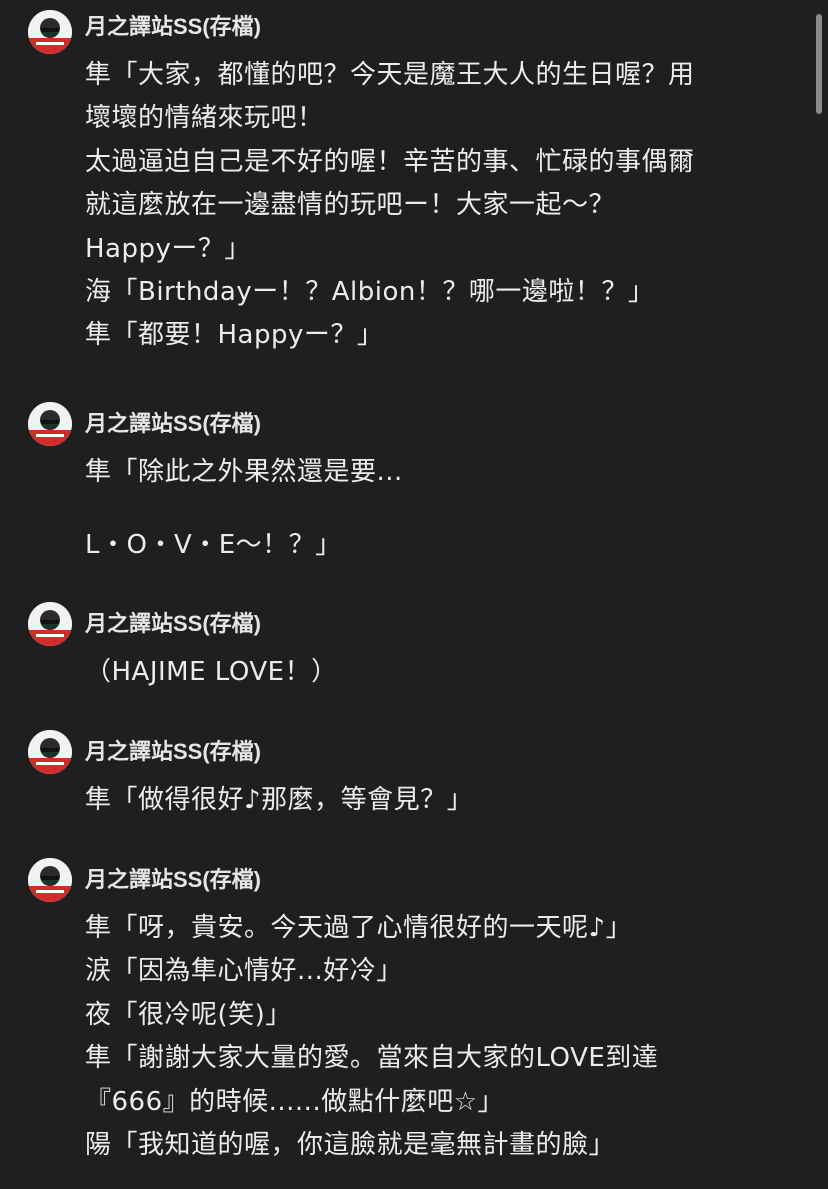  I want to click on message-line: 隼「呀，貴安。今天過了心情很好的一天呢♪」, so click(359, 928).